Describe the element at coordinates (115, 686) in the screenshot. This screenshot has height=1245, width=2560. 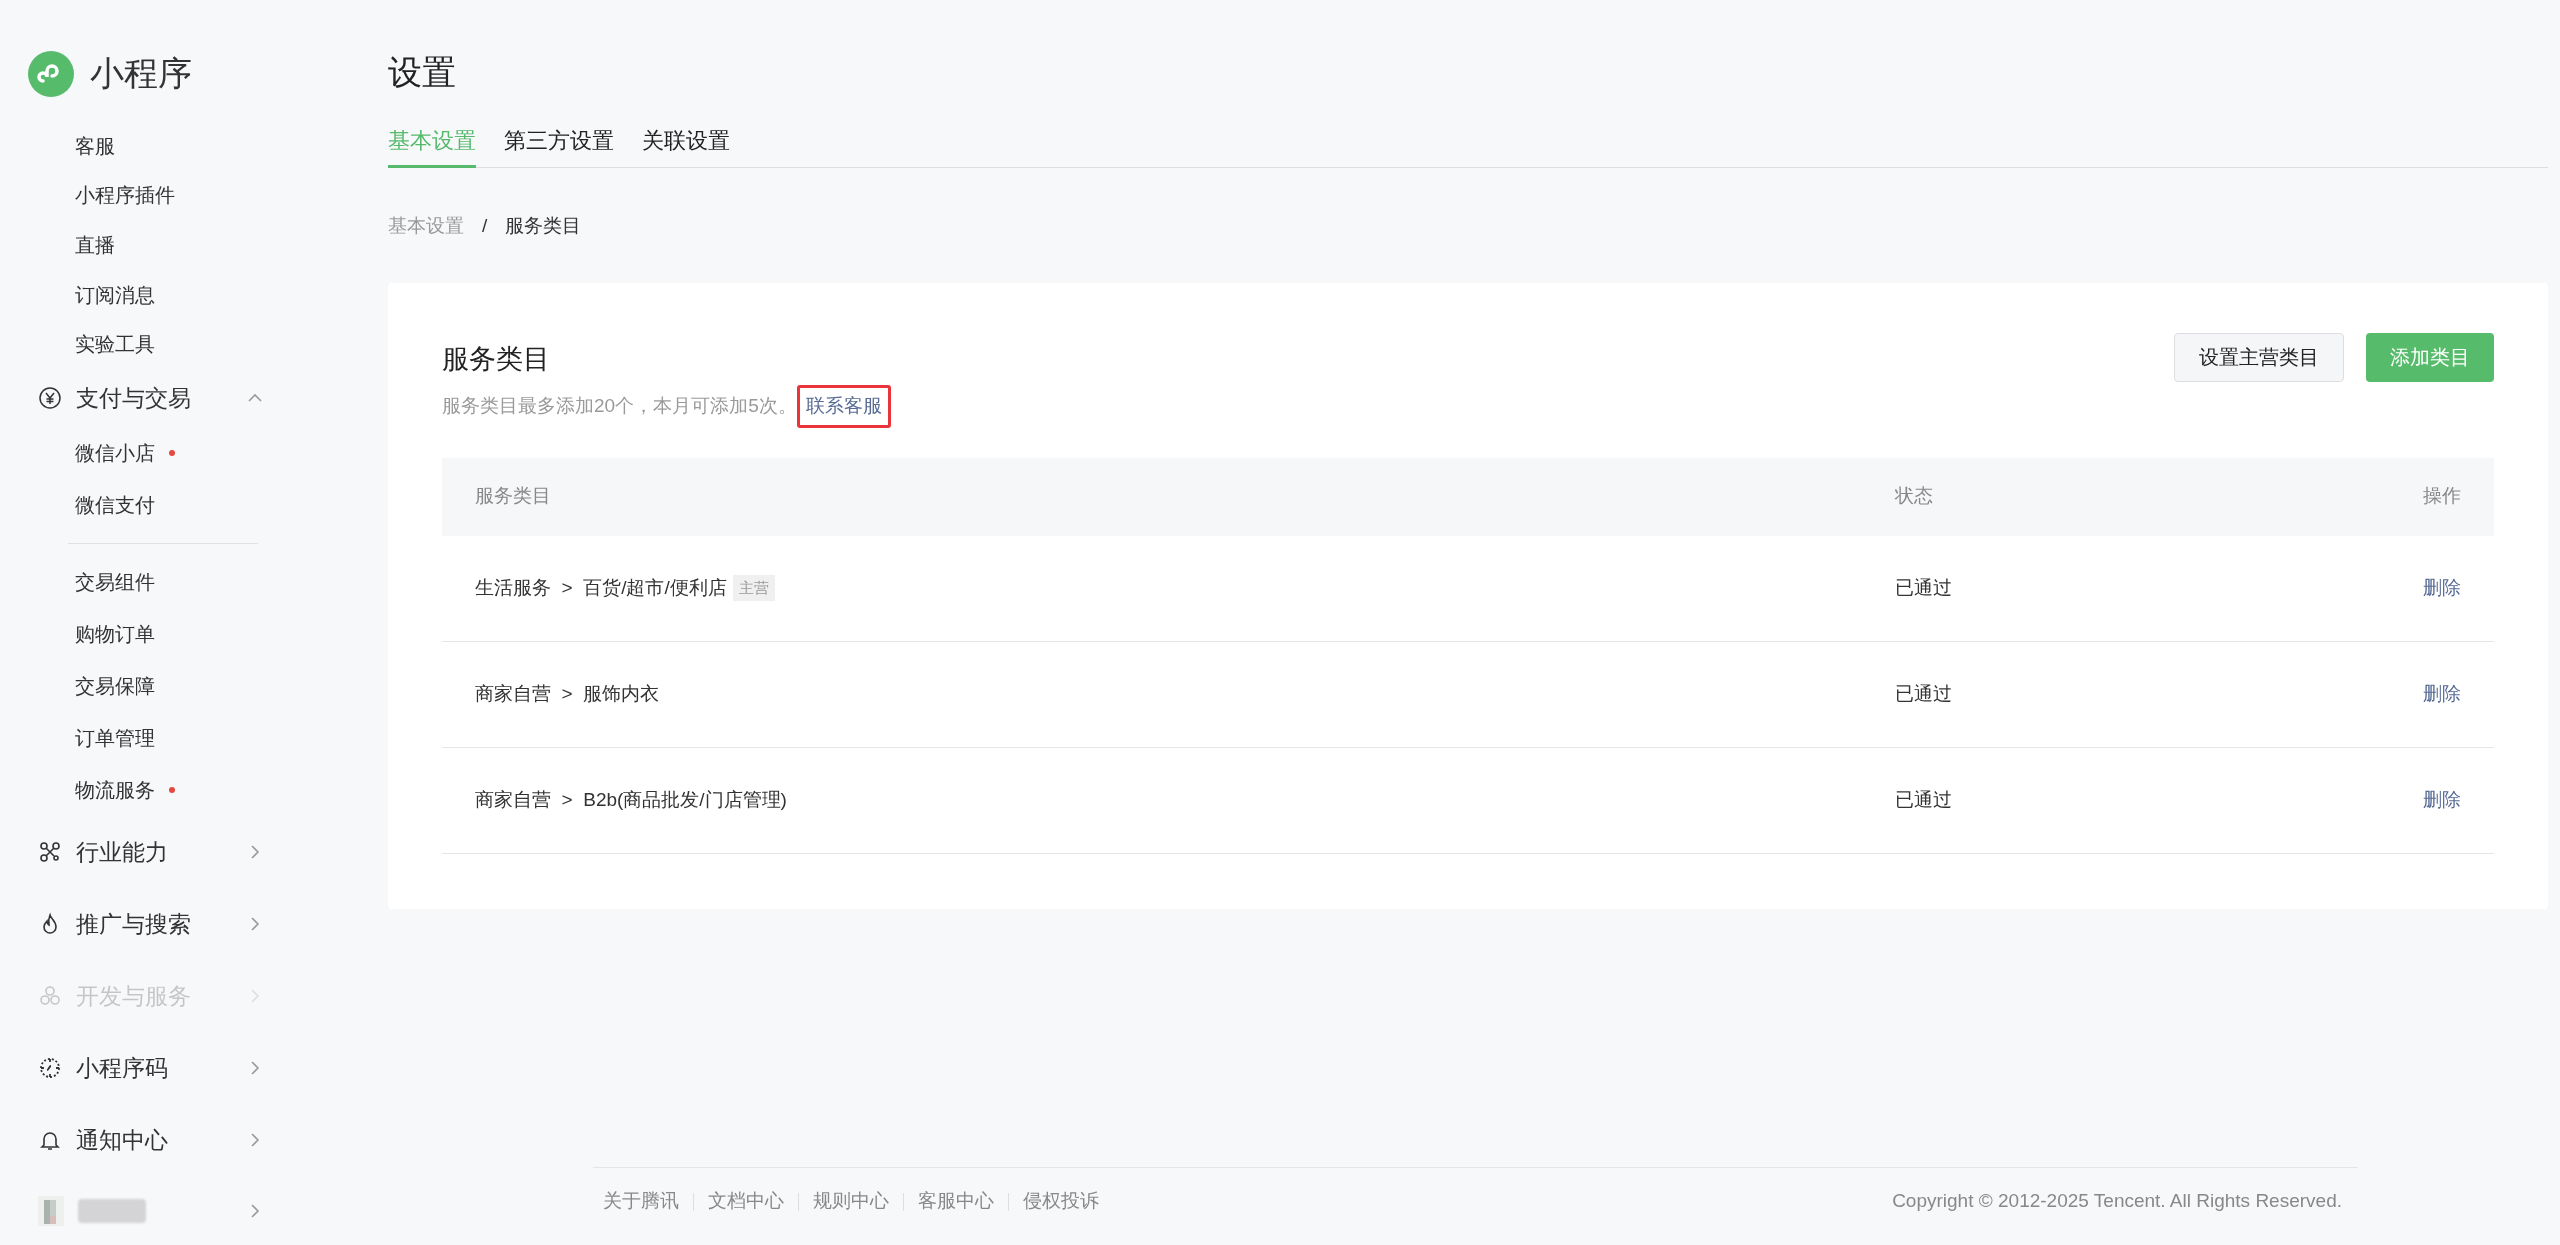
I see `sidebar-item: 交易保障` at that location.